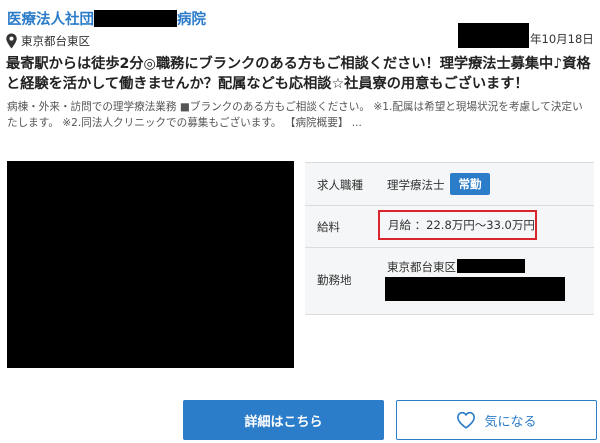 This screenshot has height=443, width=600. I want to click on job-type-label: 求人職種, so click(340, 185).